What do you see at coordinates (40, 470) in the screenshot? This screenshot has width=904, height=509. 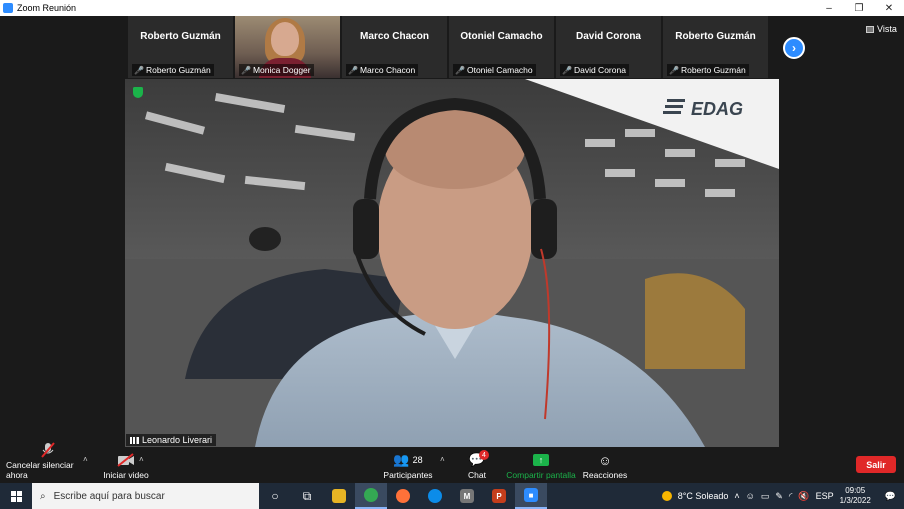 I see `unmute-label: Cancelar silenciar ahora` at bounding box center [40, 470].